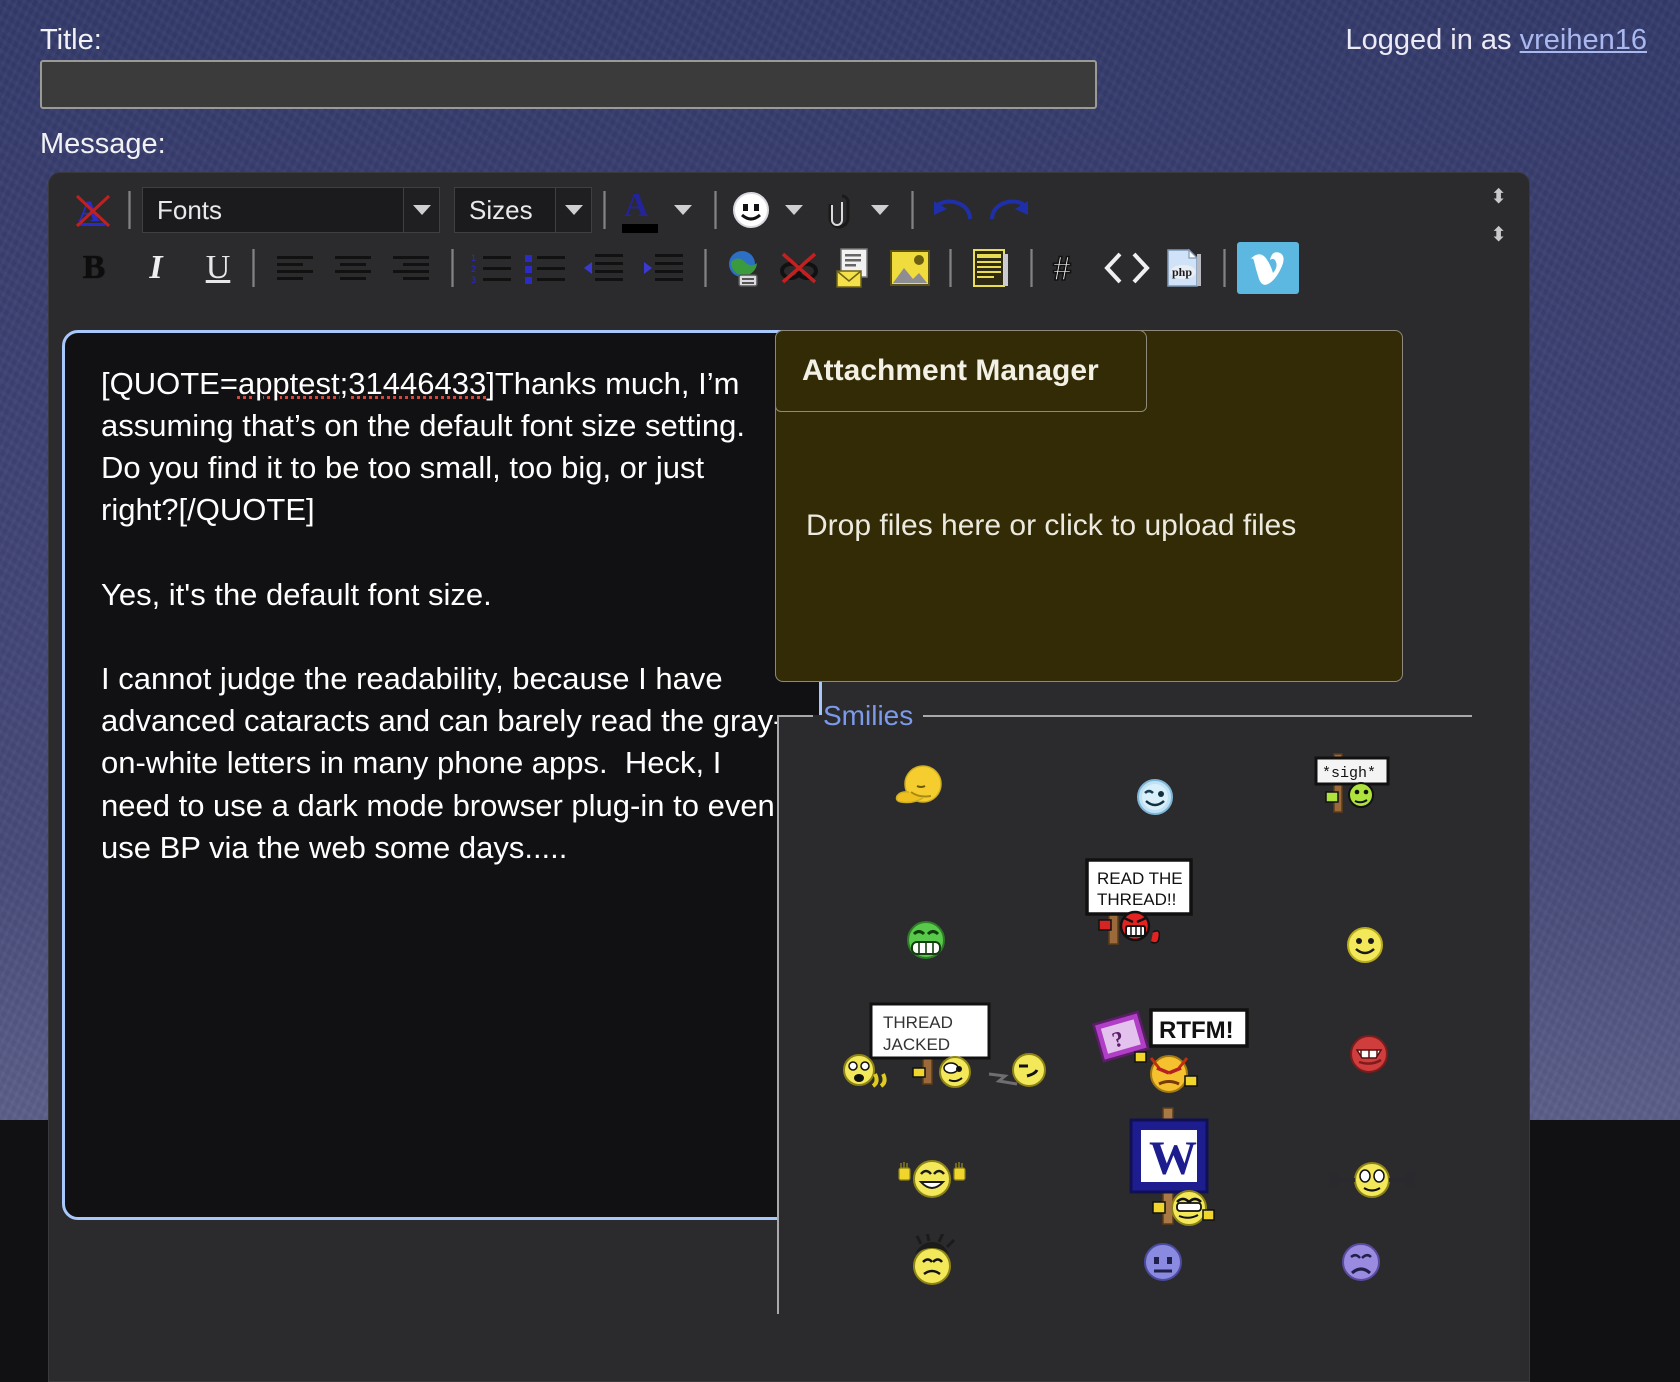 This screenshot has width=1680, height=1382. What do you see at coordinates (961, 371) in the screenshot?
I see `attachment-manager-header: Attachment Manager` at bounding box center [961, 371].